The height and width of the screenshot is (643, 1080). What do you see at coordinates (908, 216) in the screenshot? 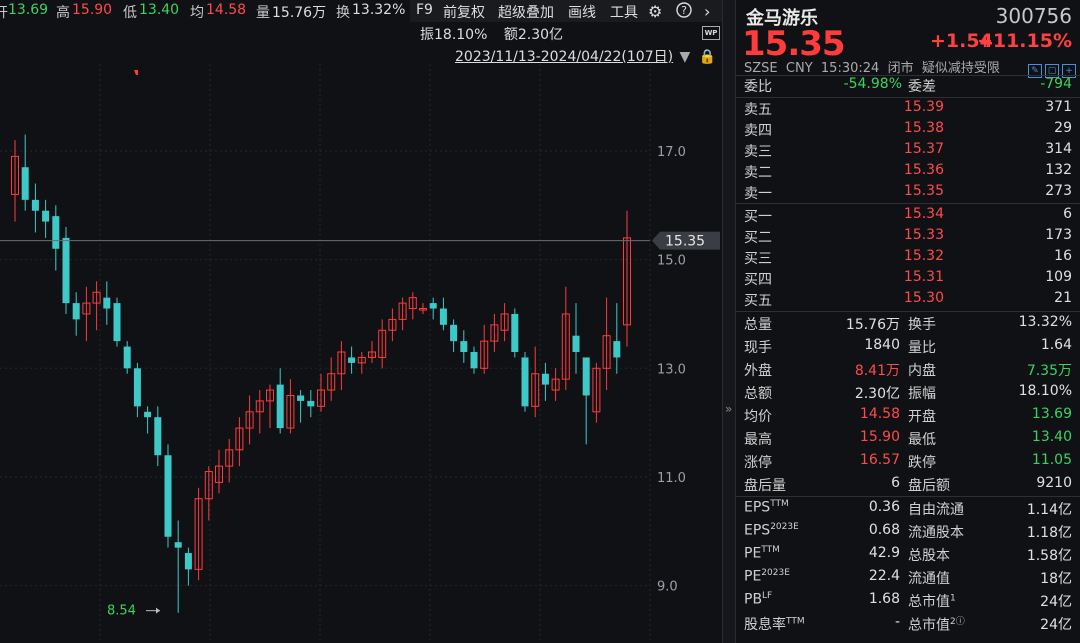
I see `bid-row: 买一 15.34 6` at bounding box center [908, 216].